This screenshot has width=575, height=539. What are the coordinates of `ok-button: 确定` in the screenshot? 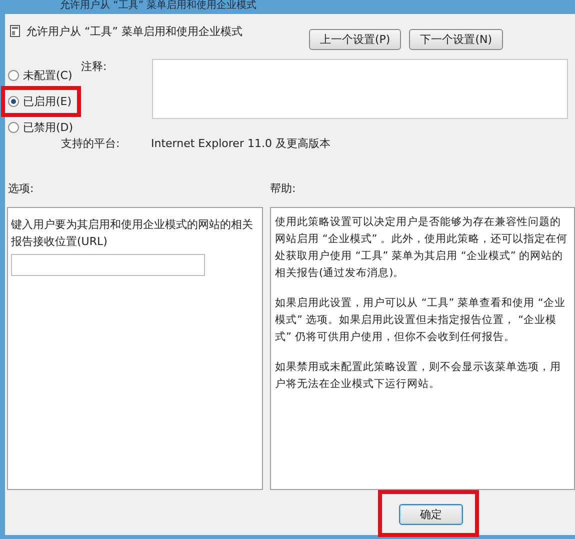 It's located at (431, 514).